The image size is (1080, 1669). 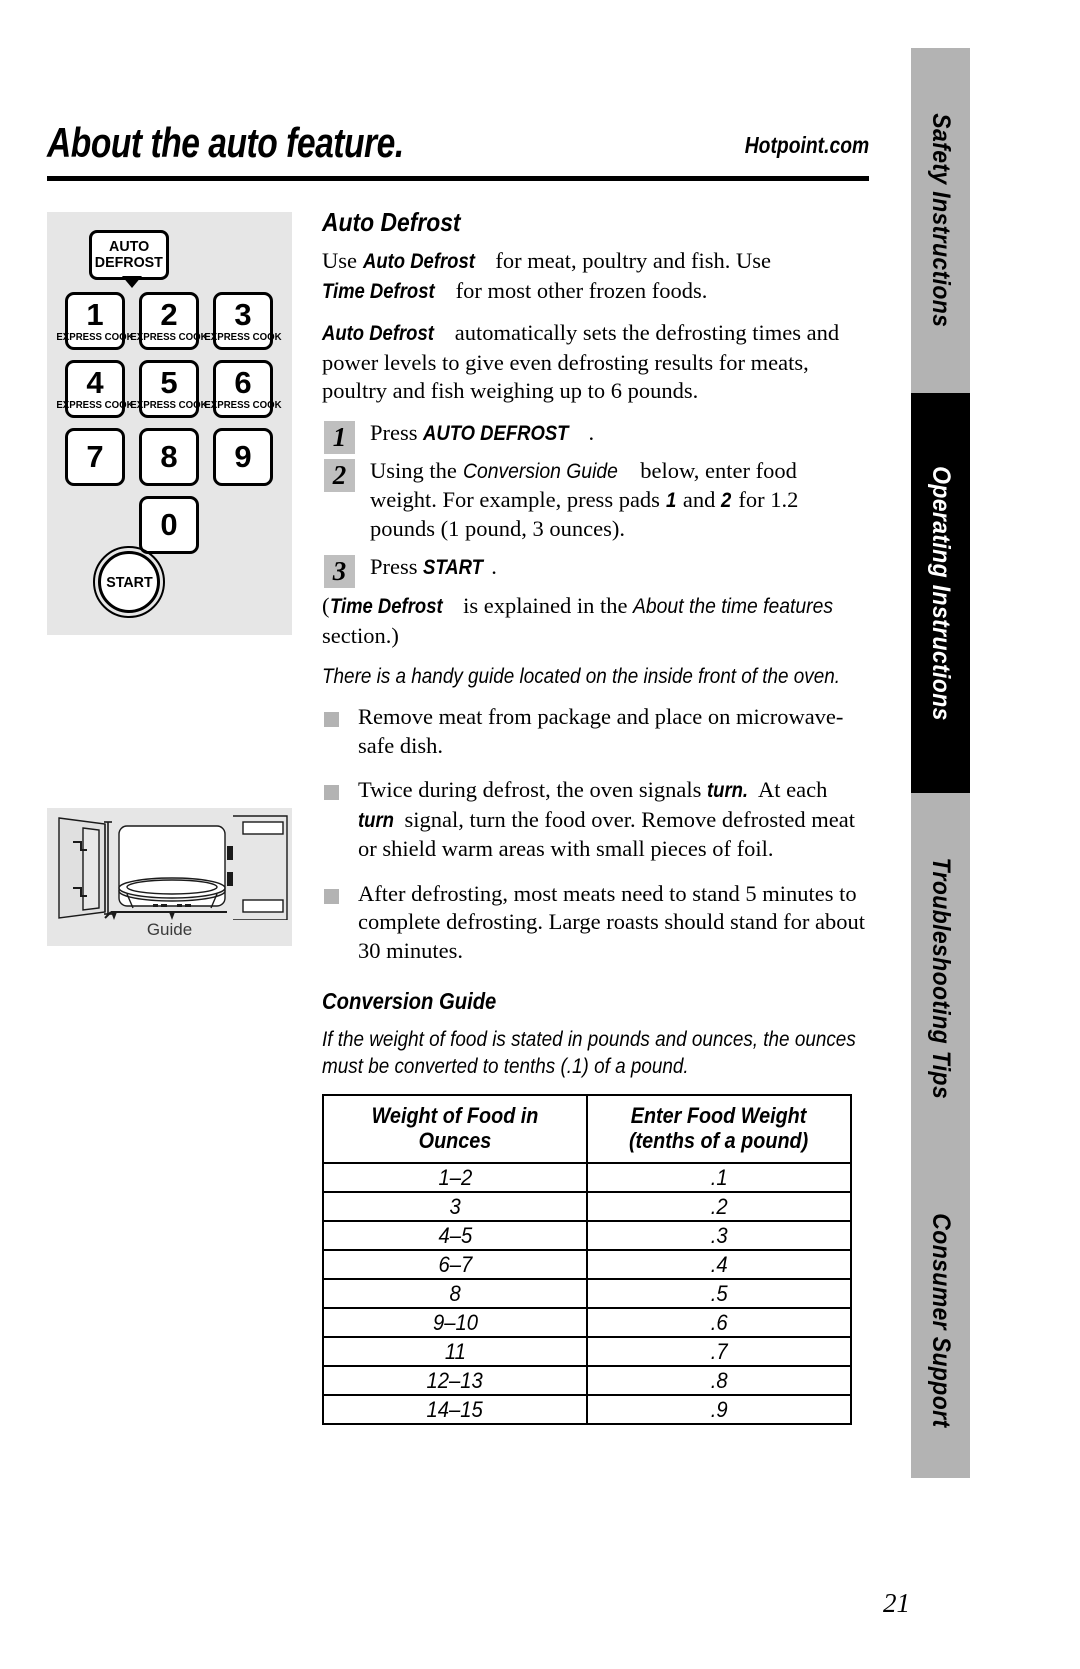 I want to click on column-header-text-line2: (tenths of a pound), so click(x=719, y=1140).